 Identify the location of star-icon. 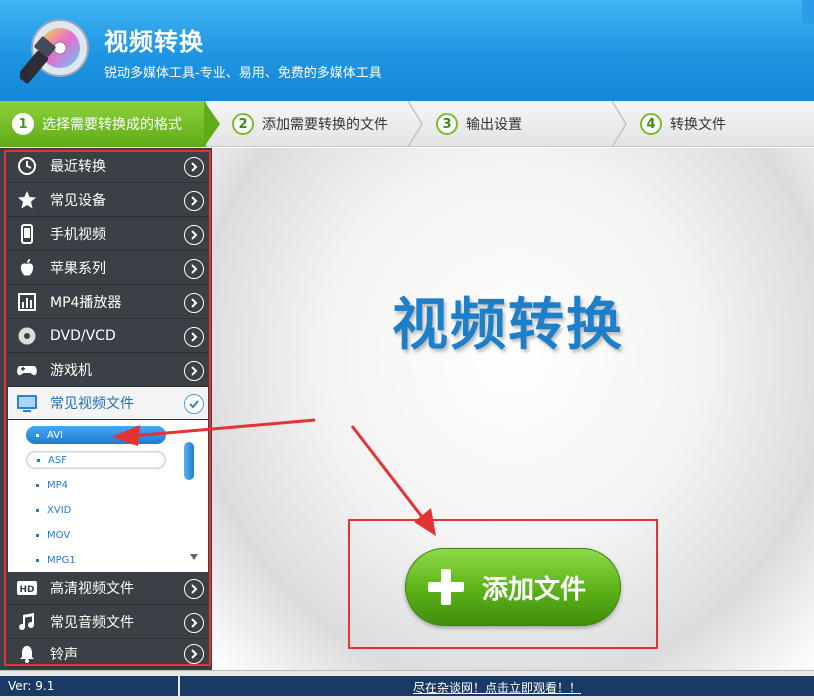
(27, 200).